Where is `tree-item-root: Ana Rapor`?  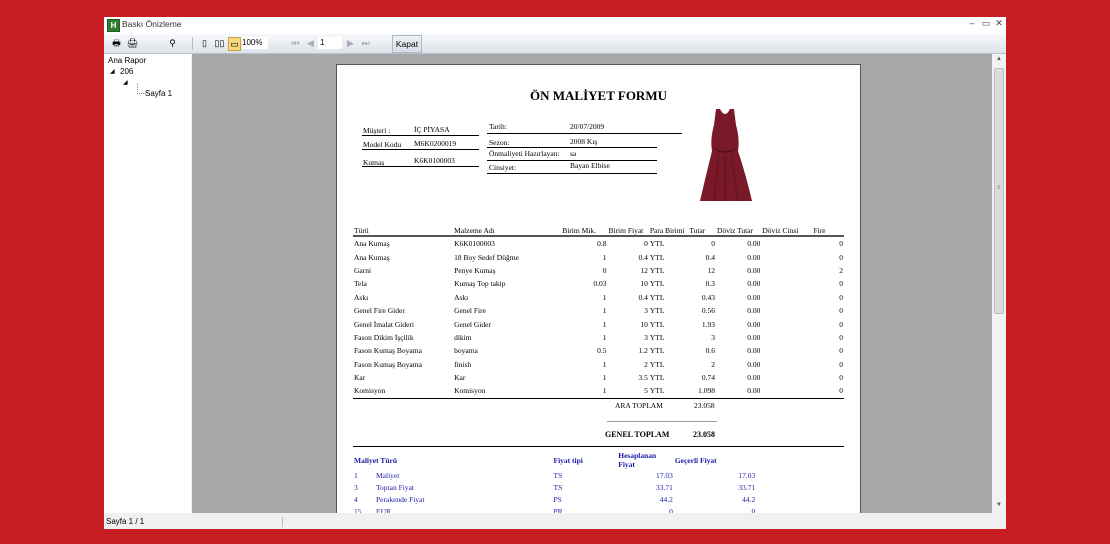
tree-item-root: Ana Rapor is located at coordinates (127, 60).